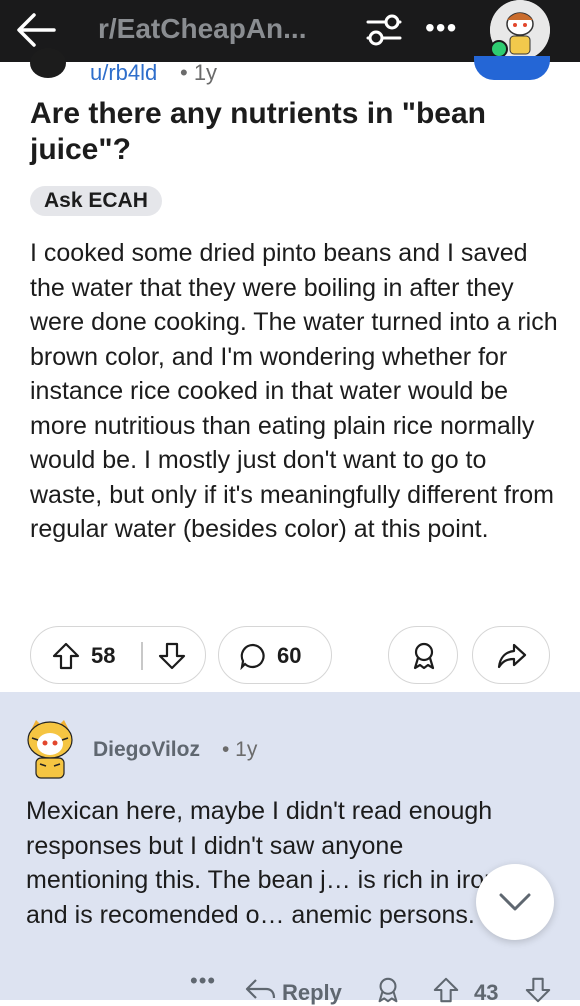 This screenshot has height=1006, width=580. I want to click on post-actions: 58 60, so click(290, 656).